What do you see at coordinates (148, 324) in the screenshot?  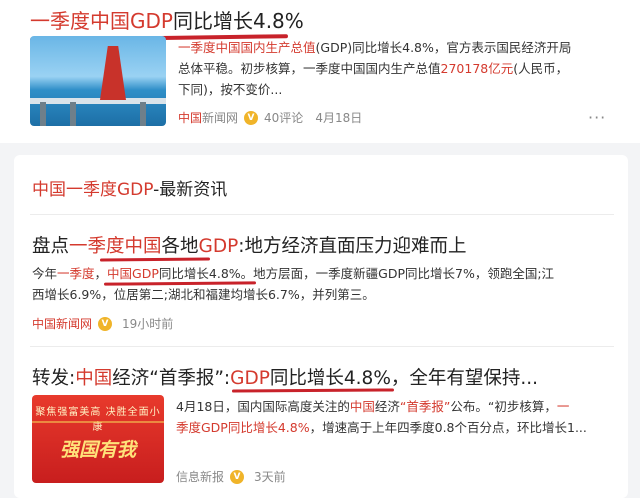 I see `publish-time: 19小时前` at bounding box center [148, 324].